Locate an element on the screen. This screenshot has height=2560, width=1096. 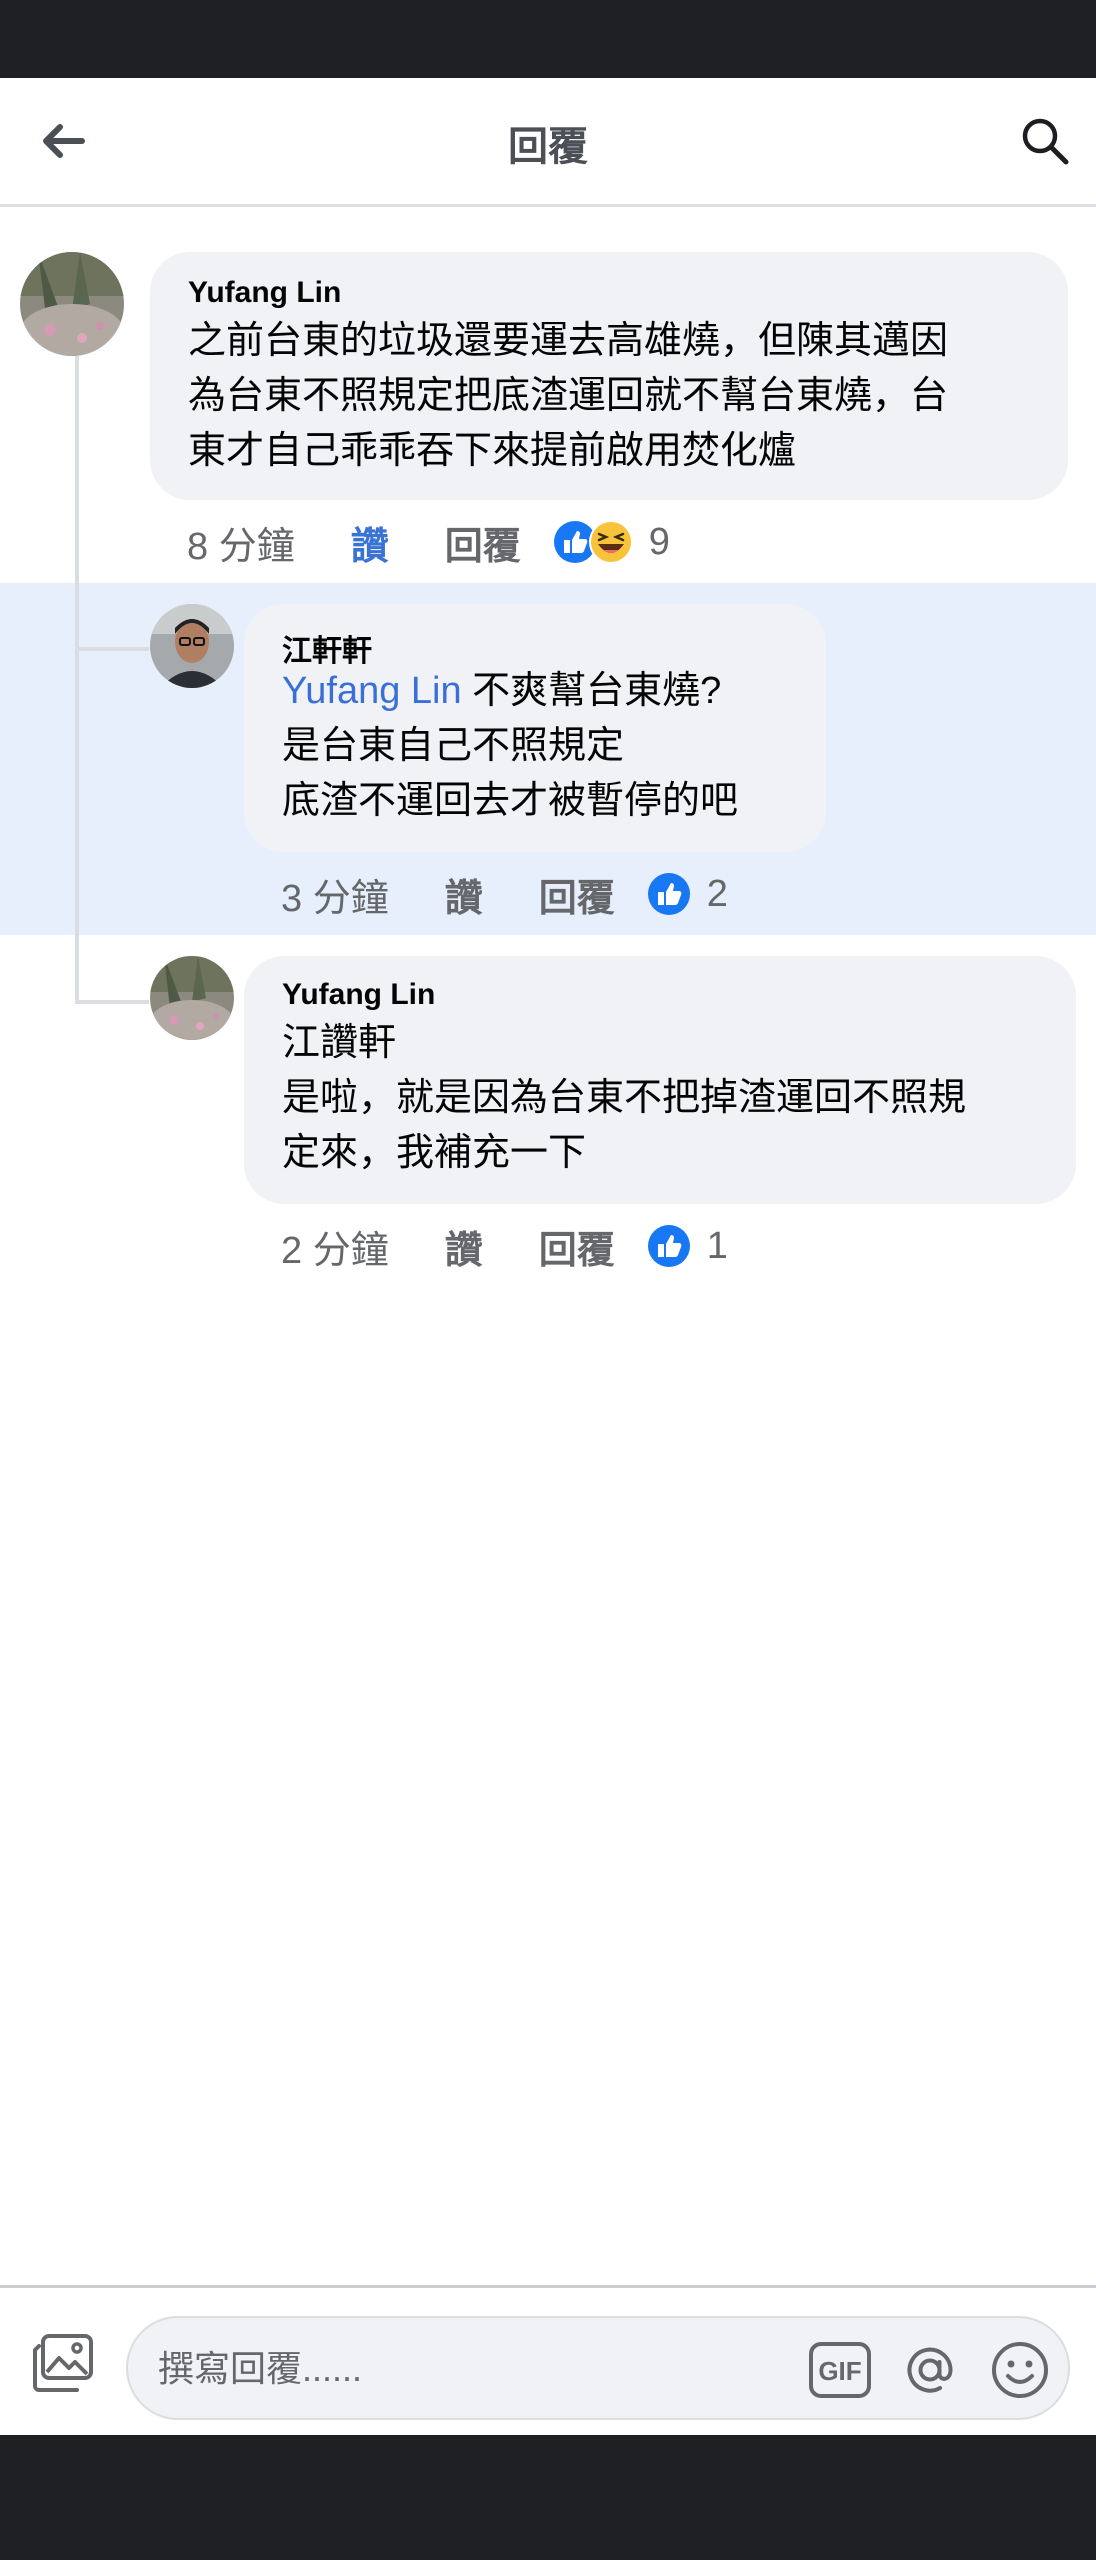
reaction-summary: 2 is located at coordinates (687, 894).